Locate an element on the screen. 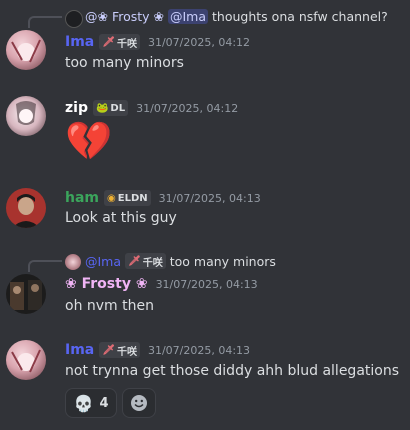 Image resolution: width=410 pixels, height=430 pixels. reaction-count: 4 is located at coordinates (104, 403).